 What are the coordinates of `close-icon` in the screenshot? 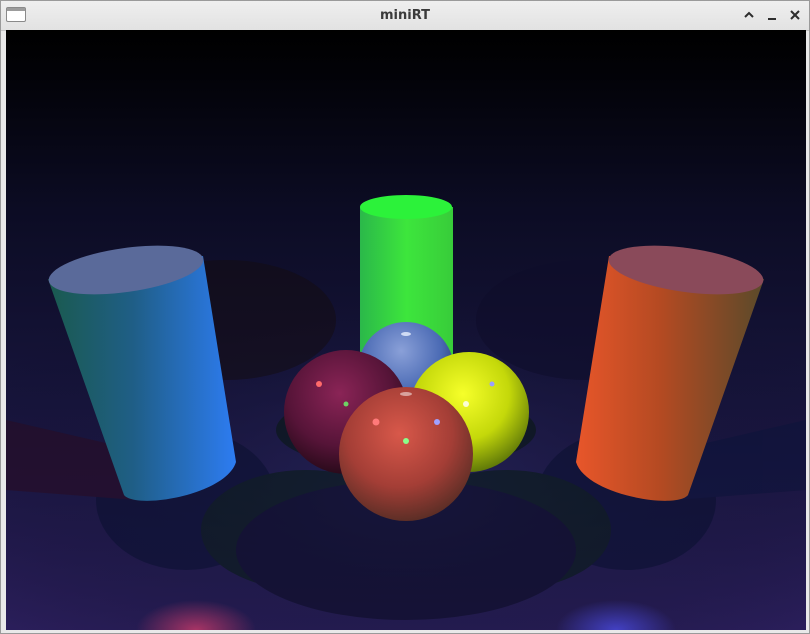 It's located at (795, 15).